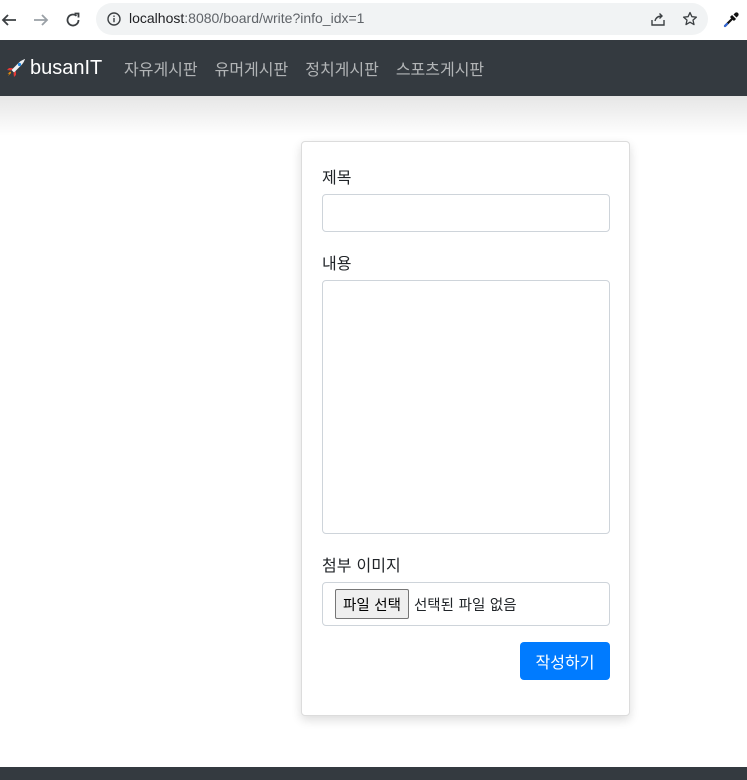 The image size is (747, 780). Describe the element at coordinates (373, 116) in the screenshot. I see `navbar-shadow` at that location.